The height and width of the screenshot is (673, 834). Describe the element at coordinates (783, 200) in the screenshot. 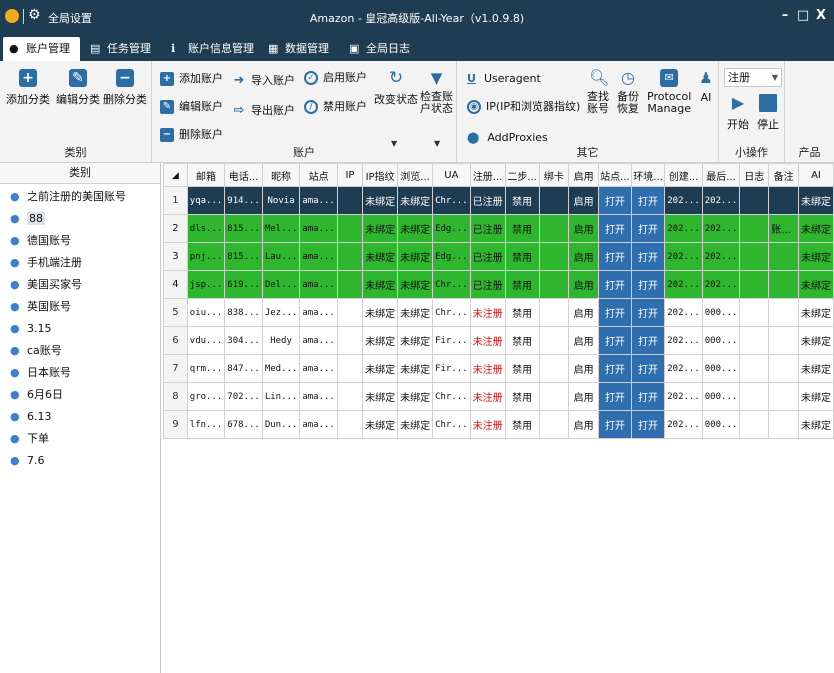

I see `note-cell` at that location.